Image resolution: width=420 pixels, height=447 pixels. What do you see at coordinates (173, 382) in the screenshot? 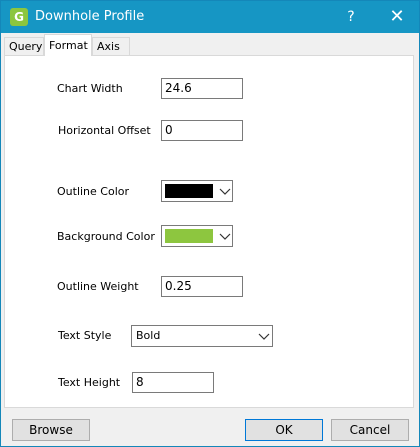
I see `text-height-input: 8` at bounding box center [173, 382].